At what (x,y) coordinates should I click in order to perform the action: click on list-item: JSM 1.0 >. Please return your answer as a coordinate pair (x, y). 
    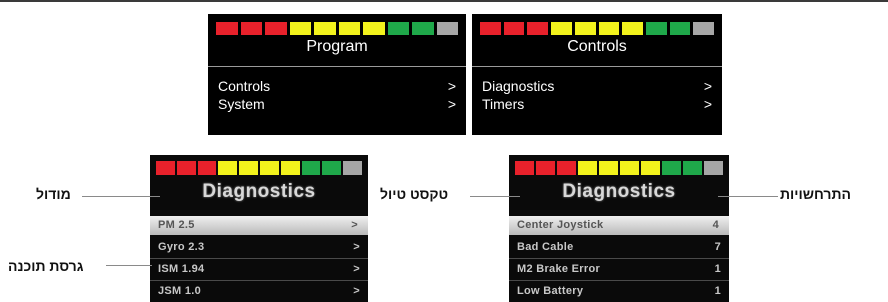
    Looking at the image, I should click on (259, 292).